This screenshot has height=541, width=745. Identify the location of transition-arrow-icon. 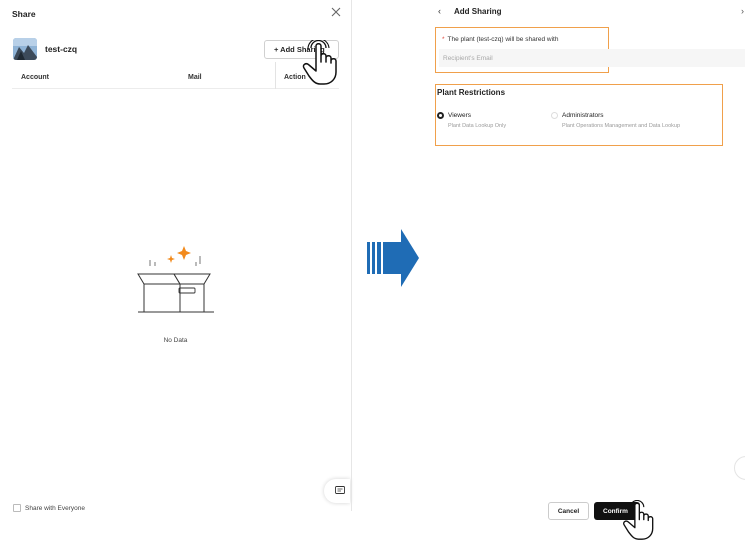
(393, 258).